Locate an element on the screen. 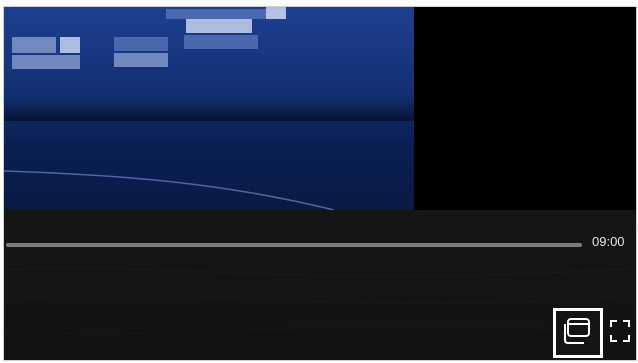 Image resolution: width=638 pixels, height=363 pixels. fullscreen-icon is located at coordinates (620, 333).